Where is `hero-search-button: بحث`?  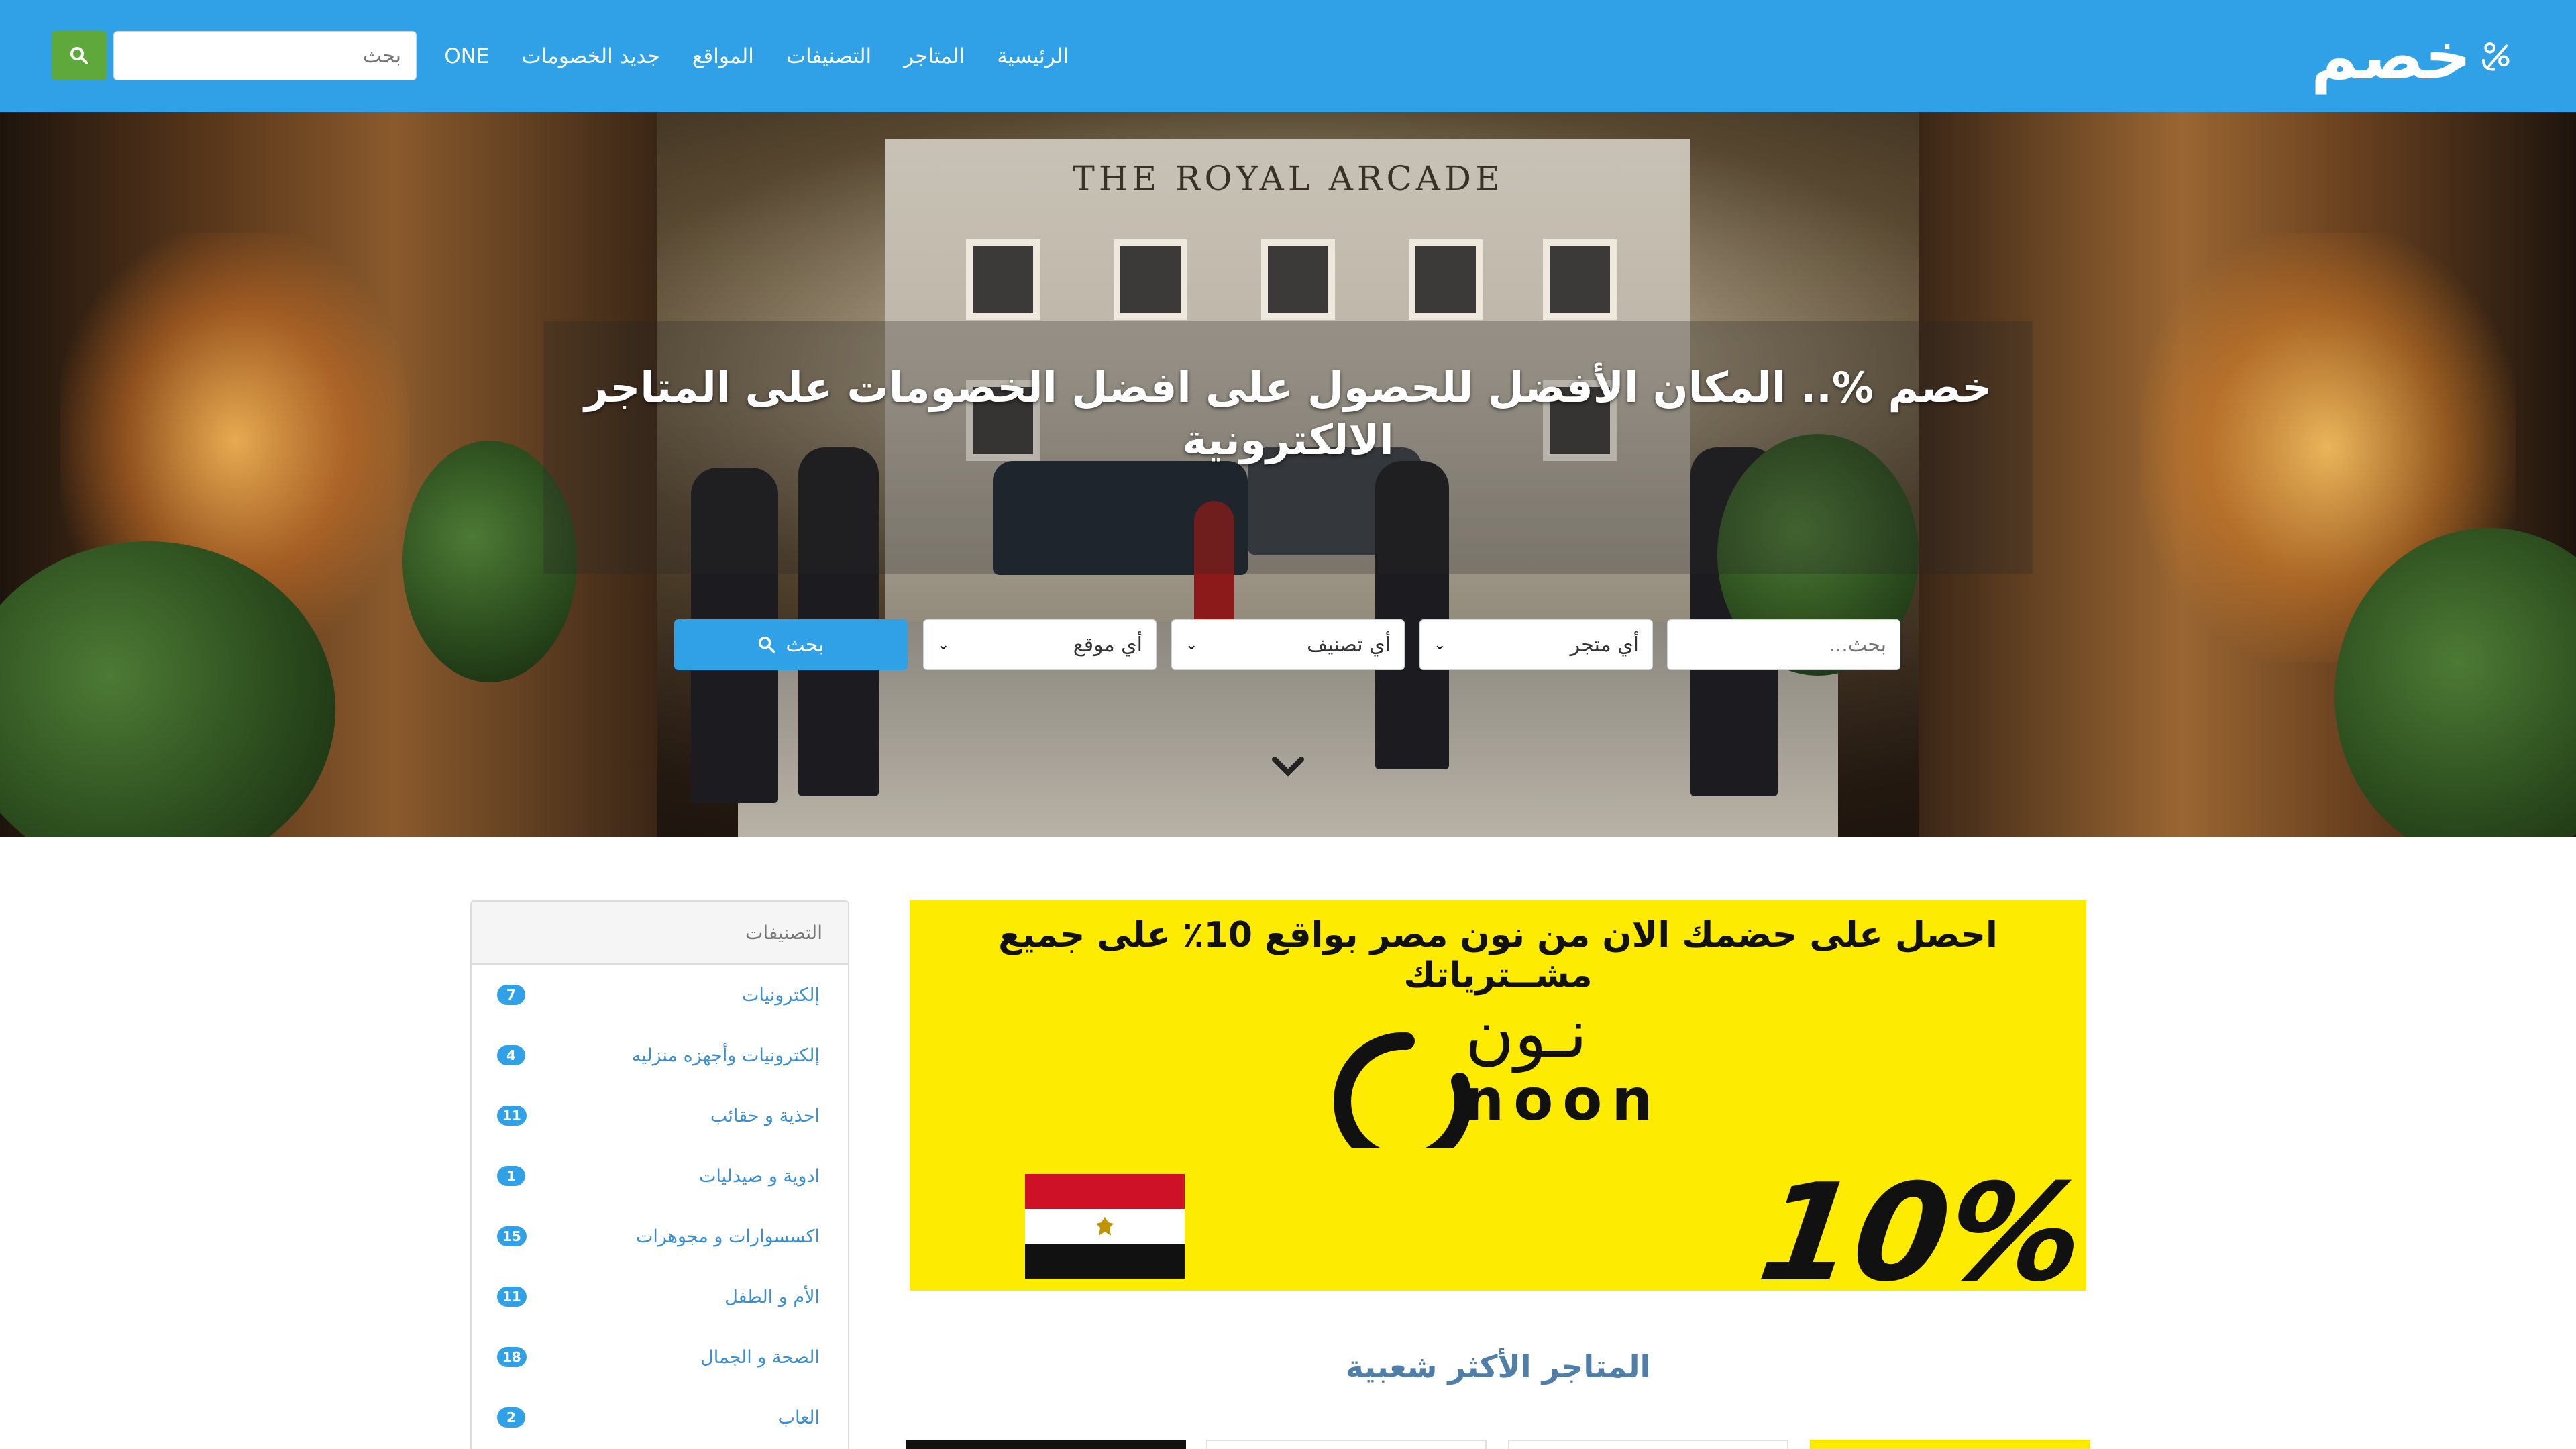 hero-search-button: بحث is located at coordinates (791, 644).